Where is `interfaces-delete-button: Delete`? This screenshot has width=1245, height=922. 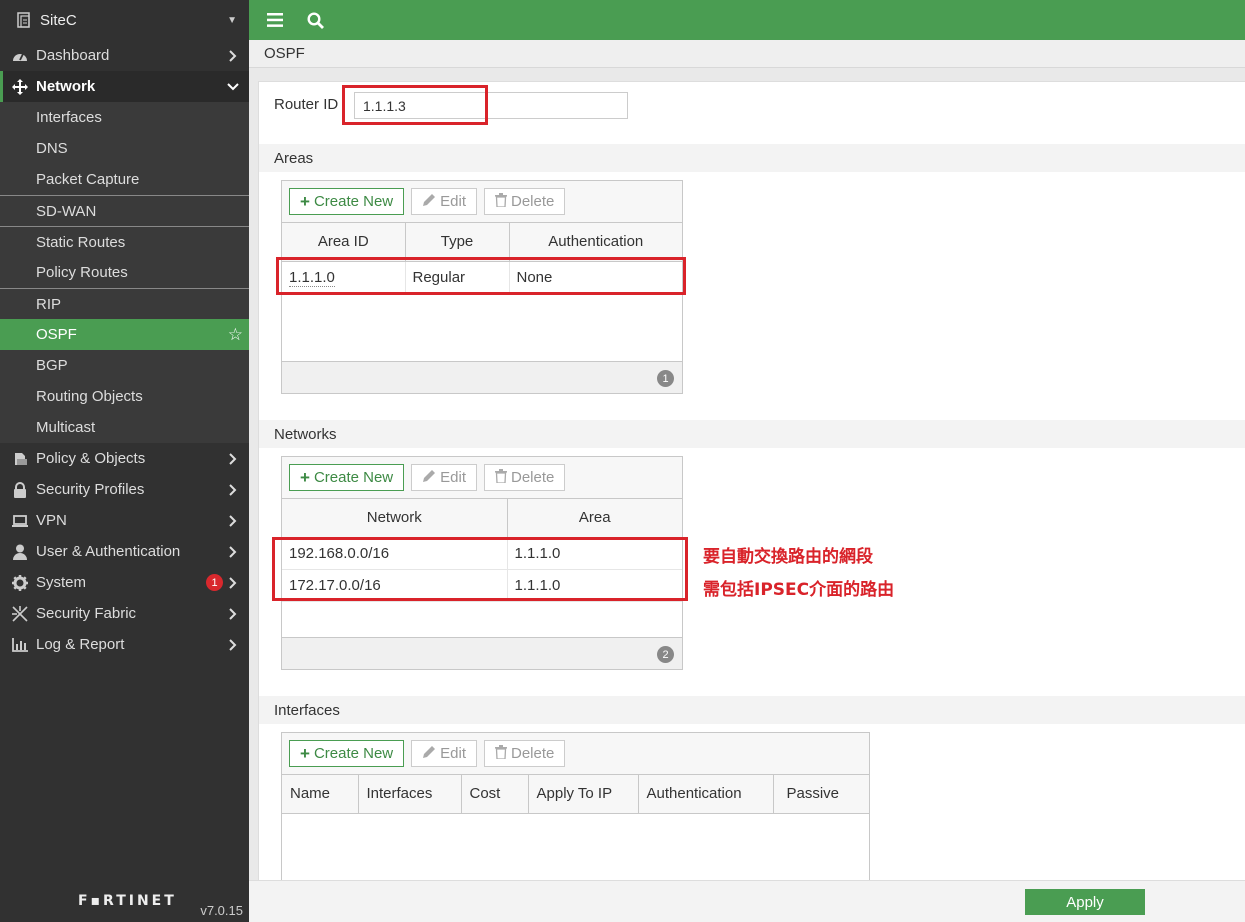 interfaces-delete-button: Delete is located at coordinates (525, 753).